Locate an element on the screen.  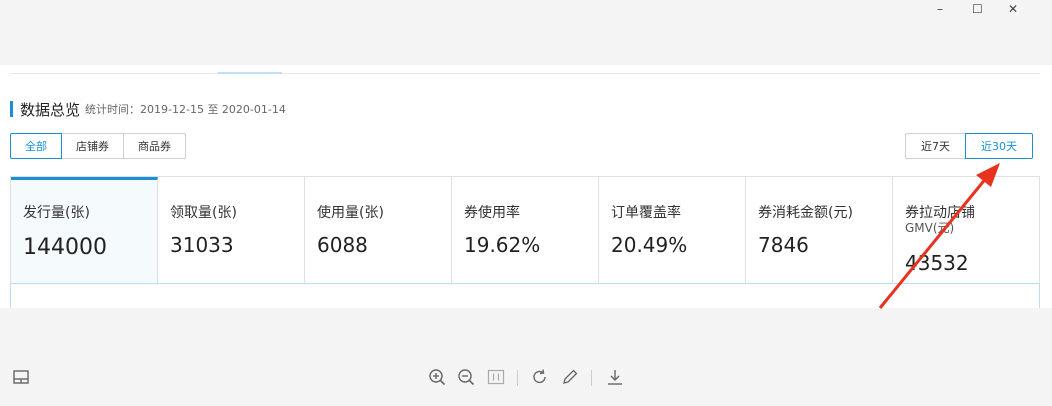
metric-card-issued: 发行量(张) 144000 is located at coordinates (84, 230).